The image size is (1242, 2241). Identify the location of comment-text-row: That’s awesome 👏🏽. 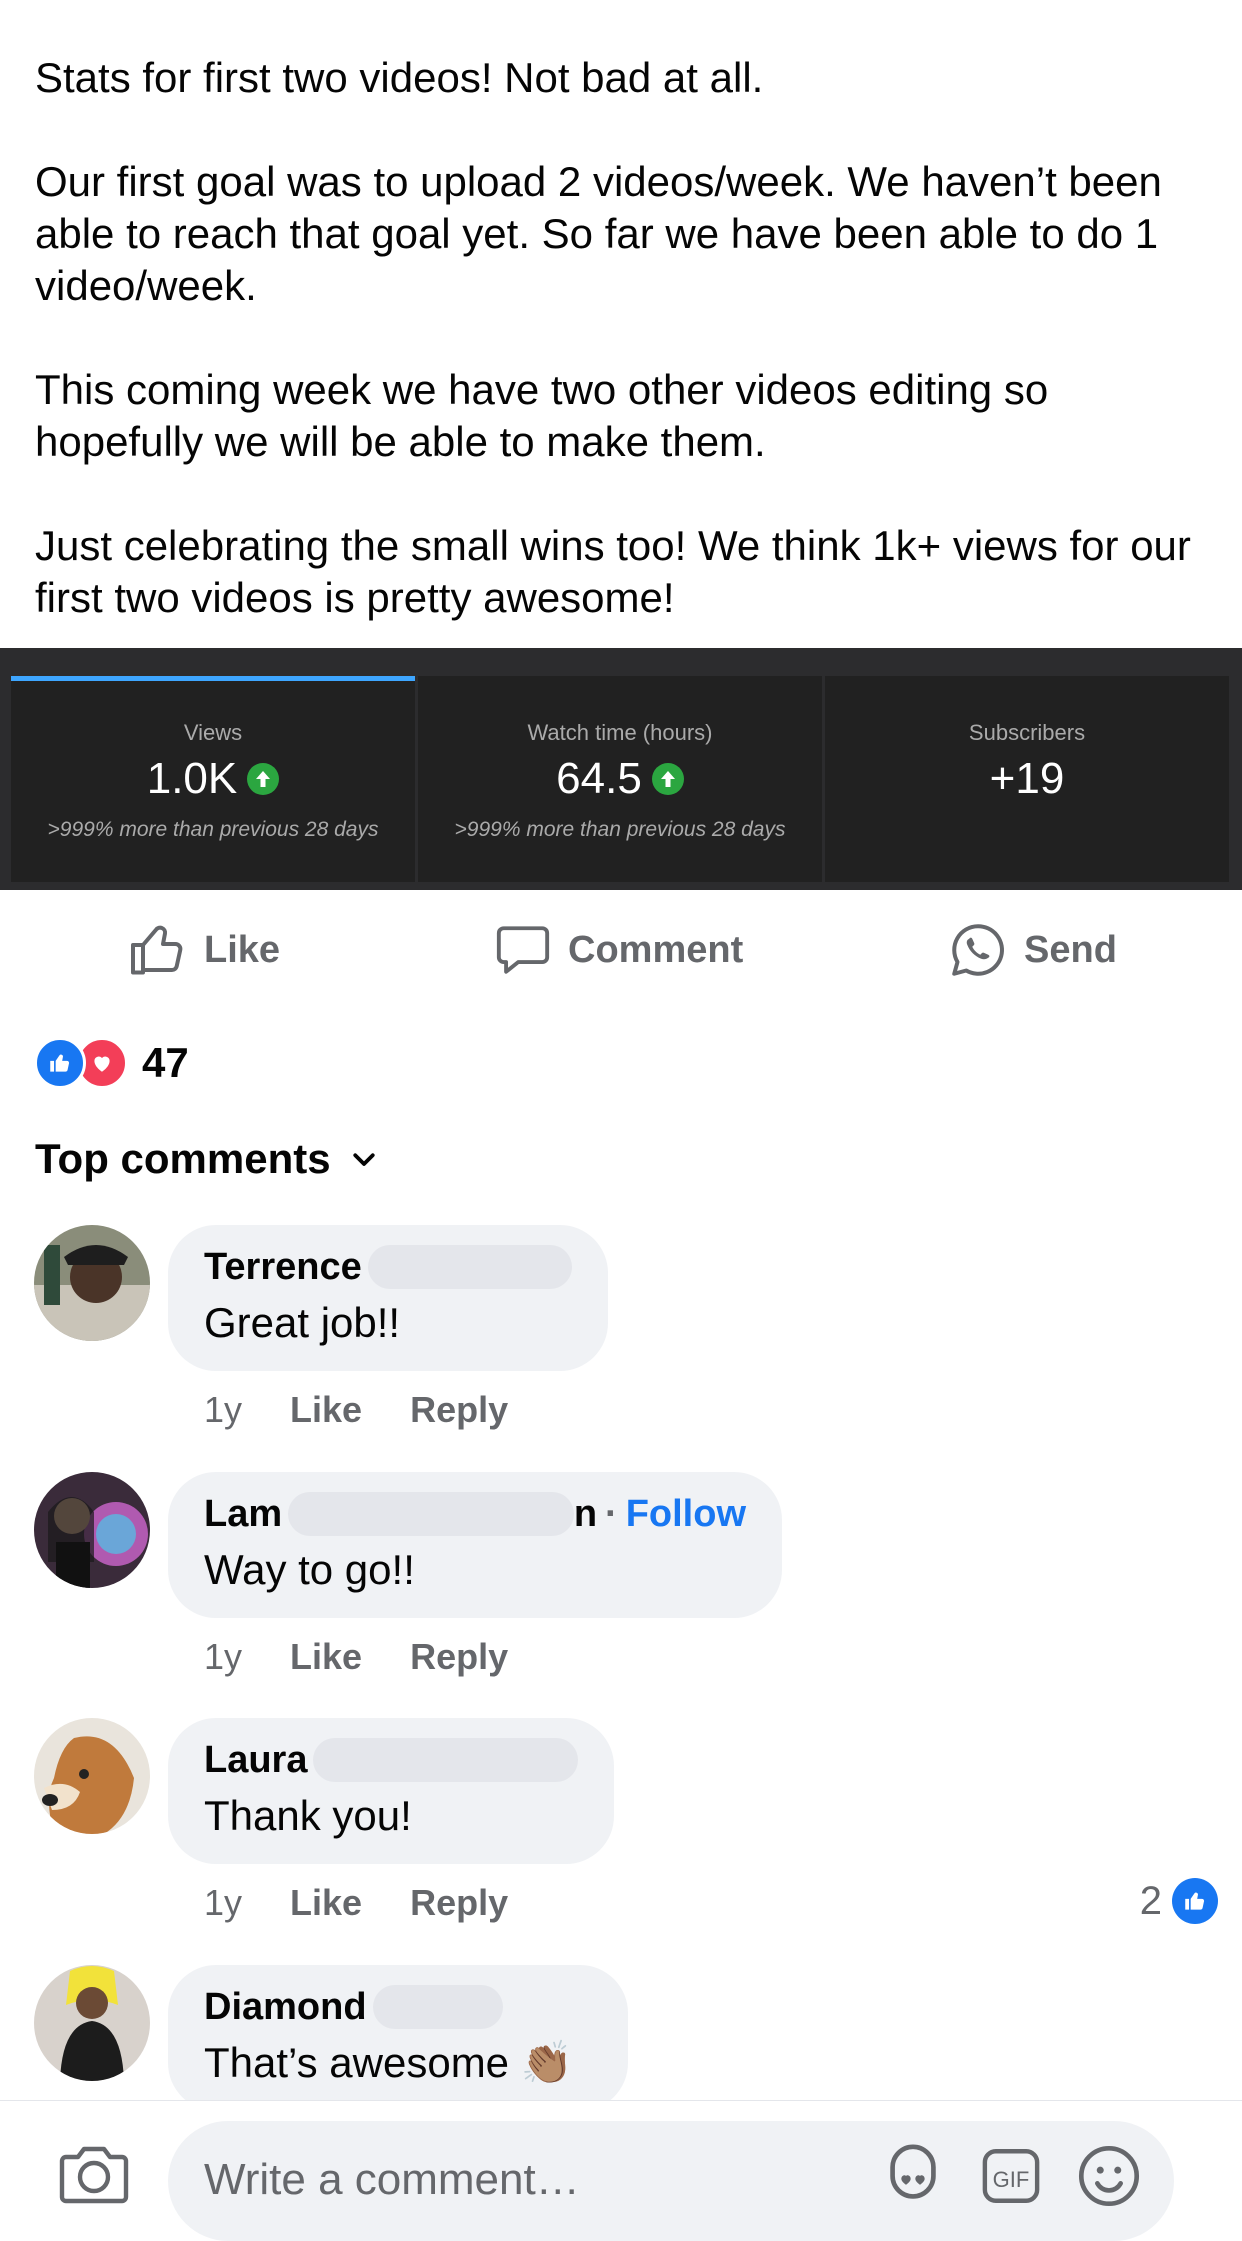
(398, 2063).